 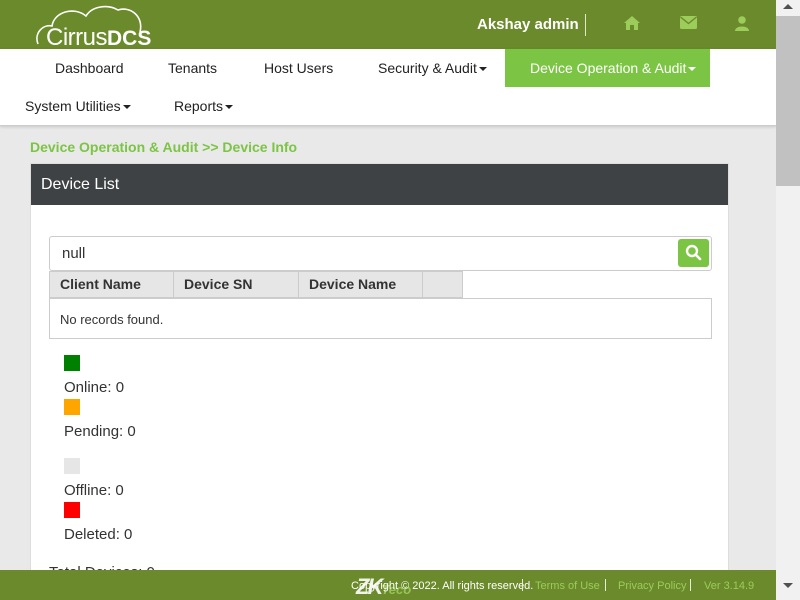 What do you see at coordinates (111, 284) in the screenshot?
I see `column-header-client-name: Client Name` at bounding box center [111, 284].